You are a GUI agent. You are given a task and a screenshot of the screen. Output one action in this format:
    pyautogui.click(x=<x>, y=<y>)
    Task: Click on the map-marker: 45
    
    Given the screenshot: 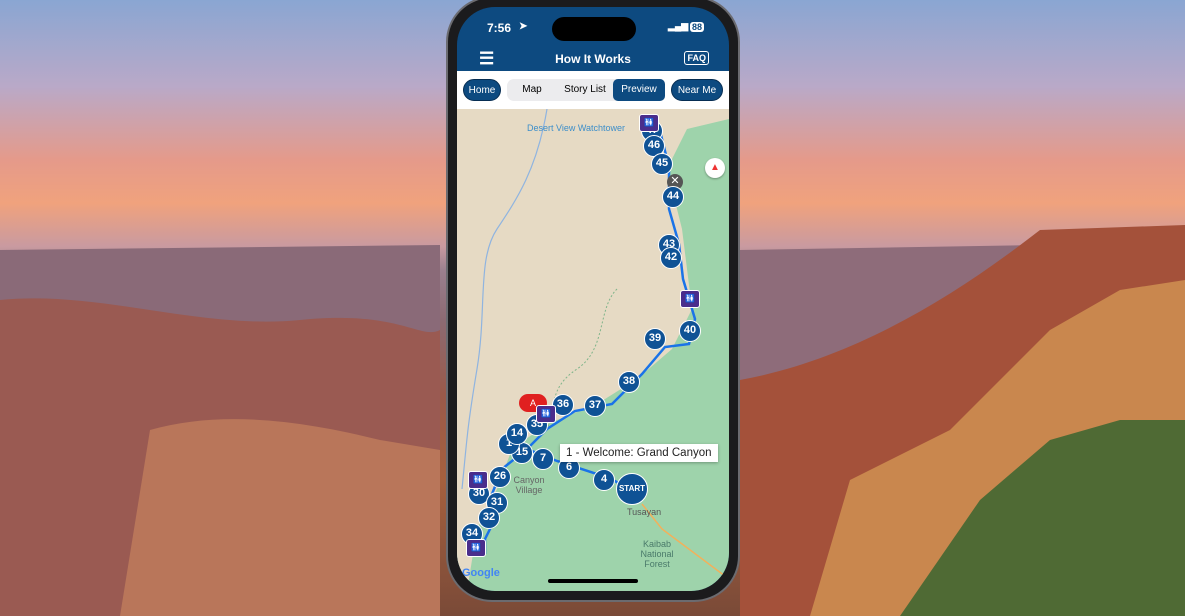 What is the action you would take?
    pyautogui.click(x=662, y=164)
    